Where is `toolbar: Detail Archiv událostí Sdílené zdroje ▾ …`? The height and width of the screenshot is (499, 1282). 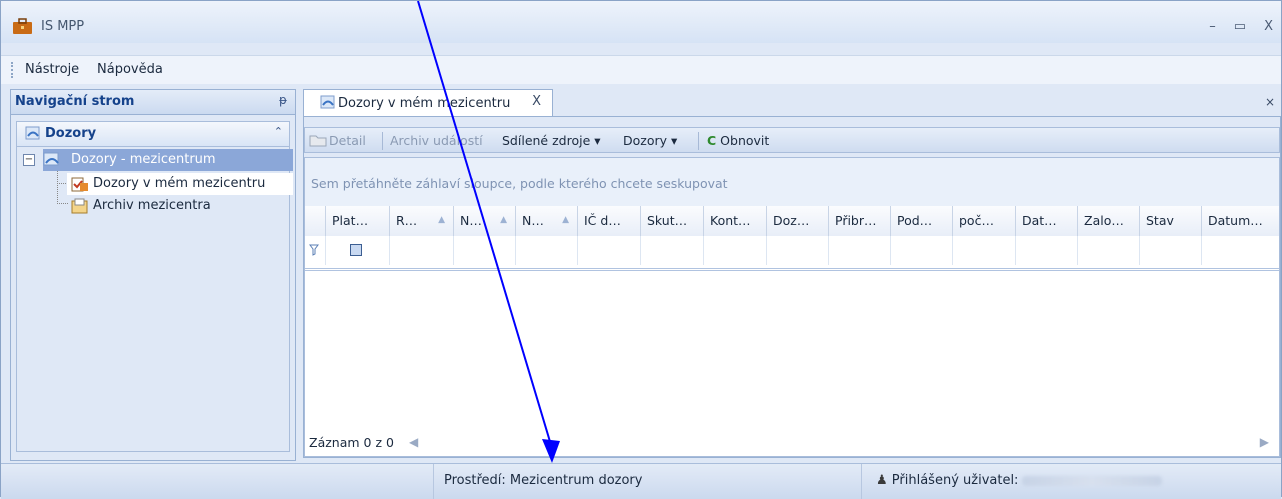 toolbar: Detail Archiv událostí Sdílené zdroje ▾ … is located at coordinates (792, 140).